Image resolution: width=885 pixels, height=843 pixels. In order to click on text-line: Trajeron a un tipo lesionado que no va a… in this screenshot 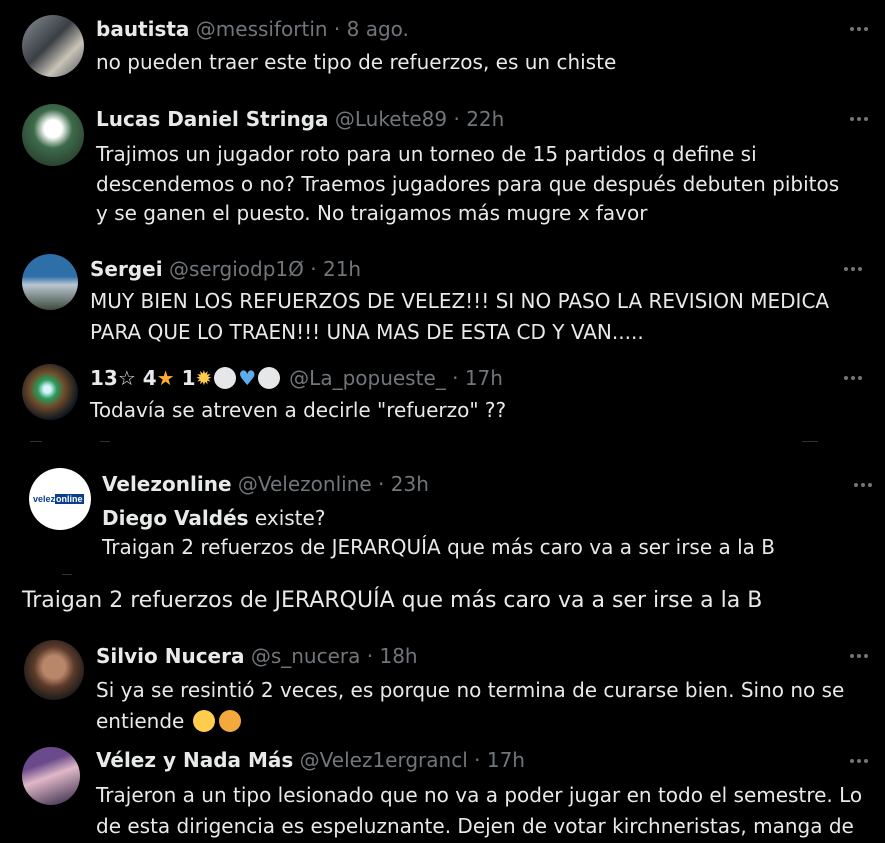, I will do `click(479, 795)`.